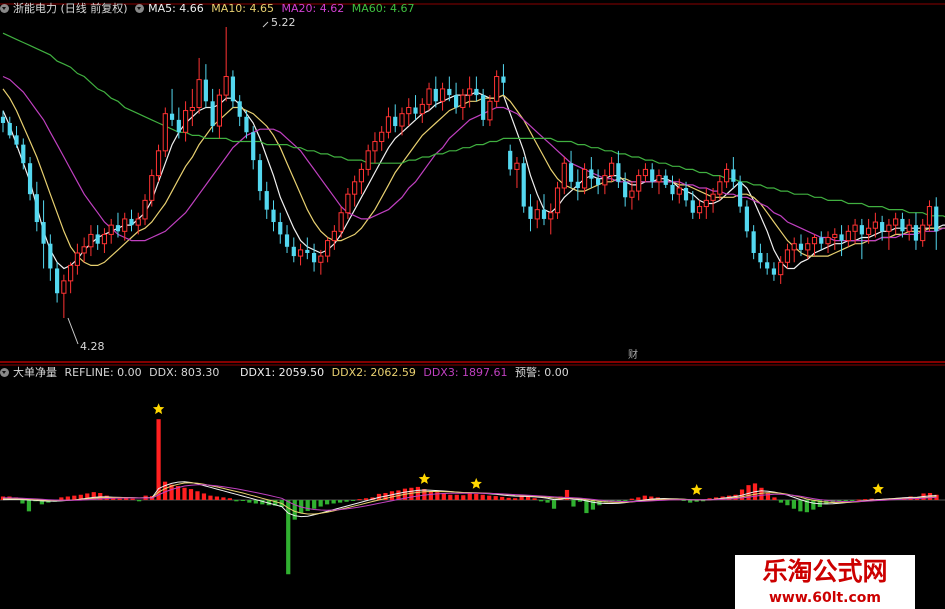 The image size is (945, 609). What do you see at coordinates (70, 8) in the screenshot?
I see `stock-title: 浙能电力 (日线 前复权)` at bounding box center [70, 8].